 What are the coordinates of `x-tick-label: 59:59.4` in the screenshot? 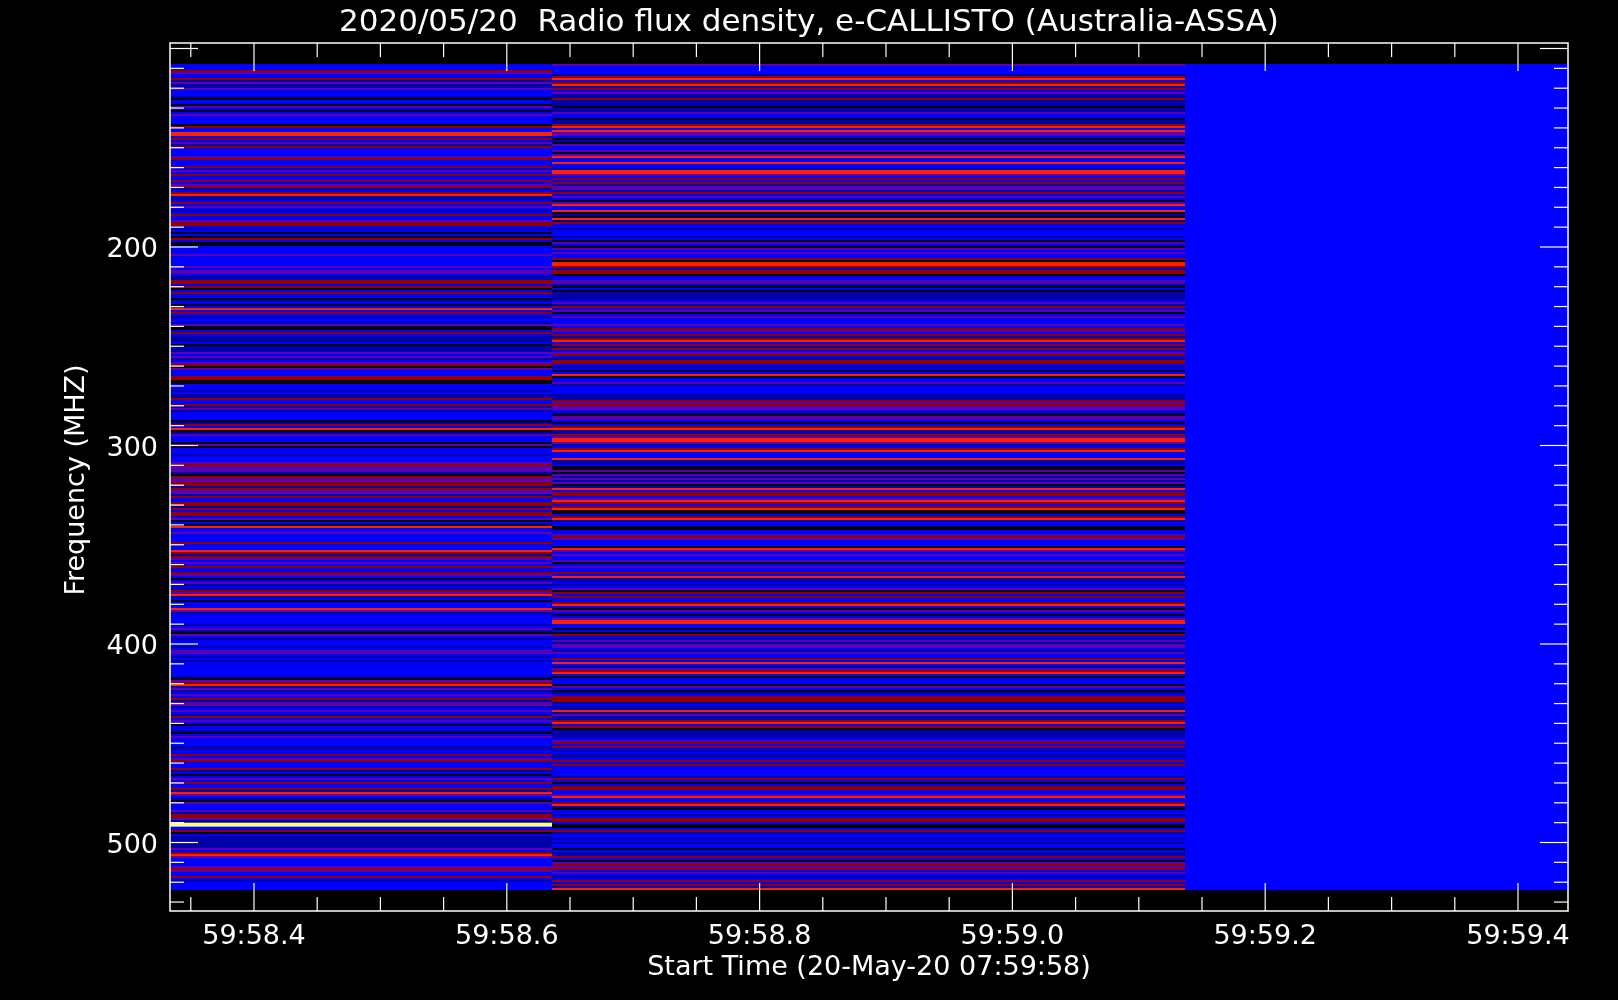 It's located at (1518, 934).